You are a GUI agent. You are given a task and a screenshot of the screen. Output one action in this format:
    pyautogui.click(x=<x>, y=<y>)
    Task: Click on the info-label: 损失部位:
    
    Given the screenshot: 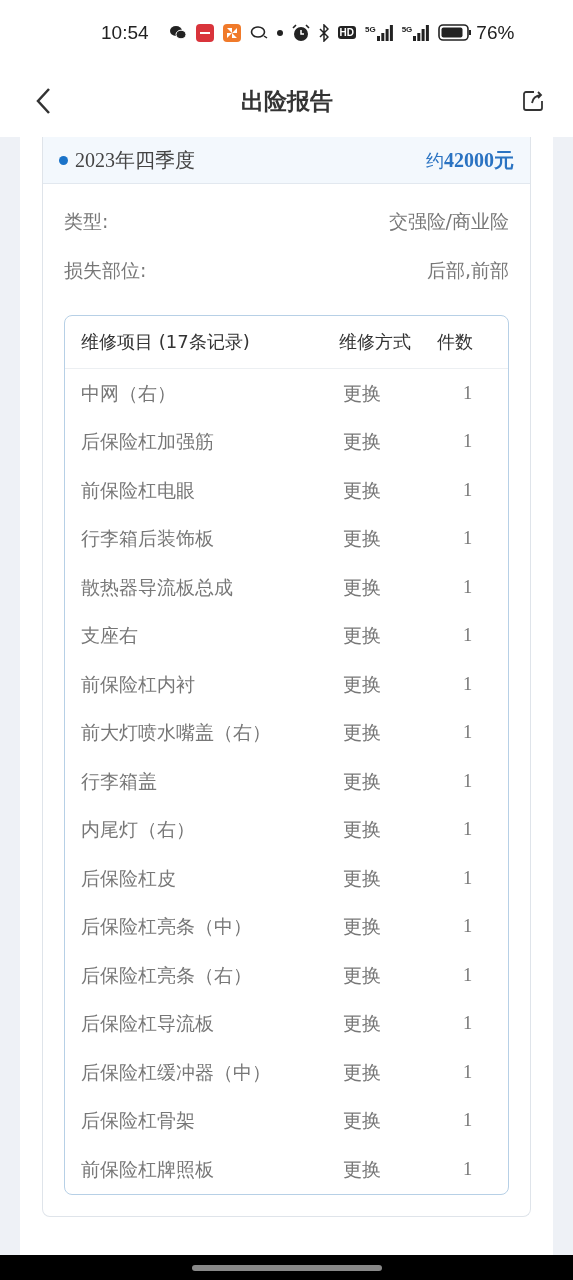 What is the action you would take?
    pyautogui.click(x=105, y=270)
    